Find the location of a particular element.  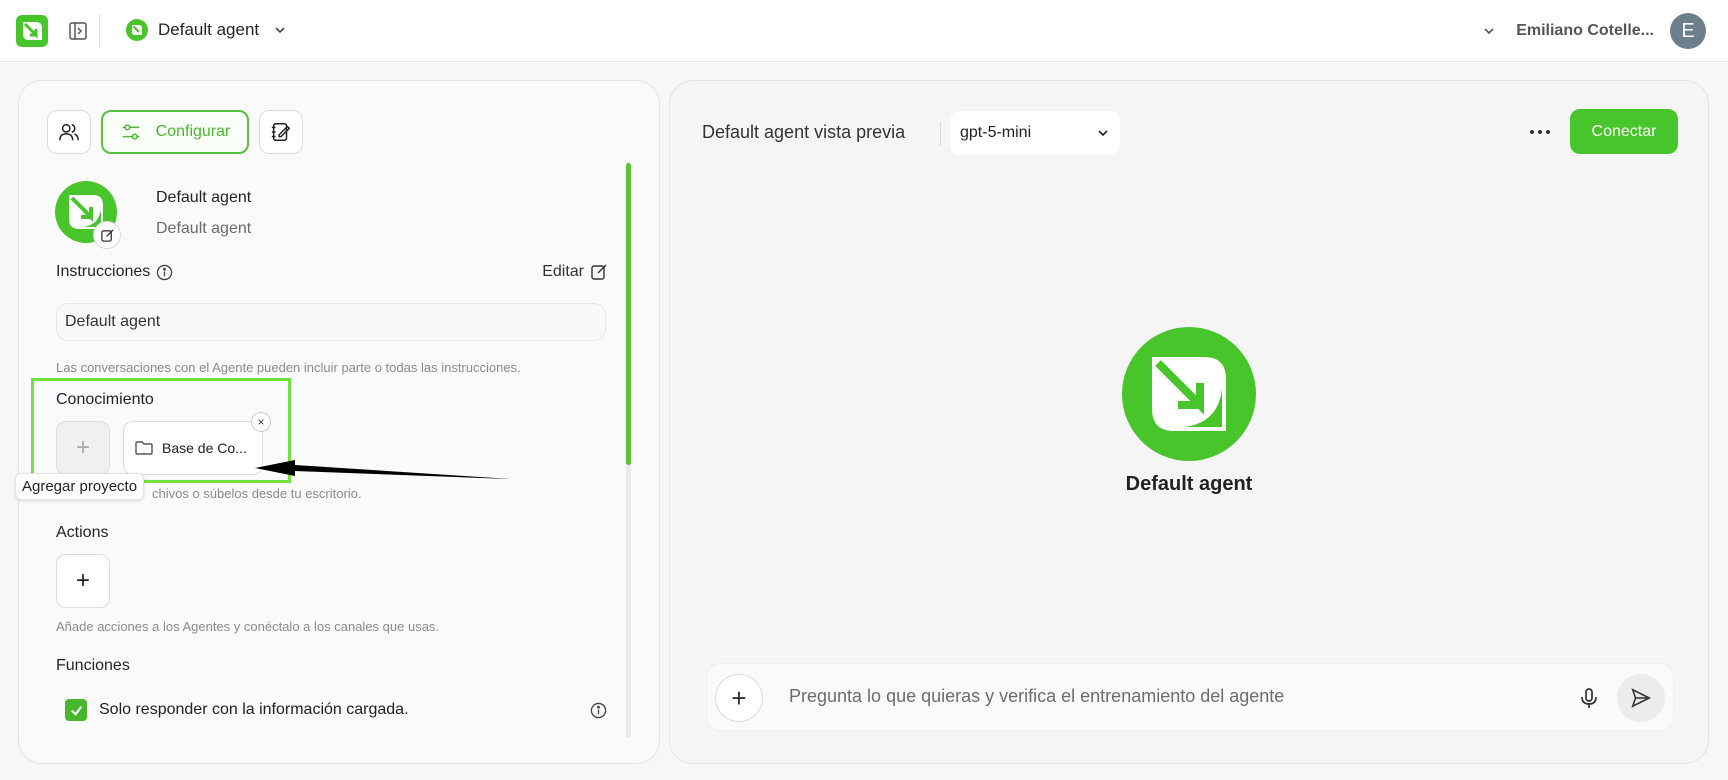

agent-header: Default agent Default agent is located at coordinates (315, 215).